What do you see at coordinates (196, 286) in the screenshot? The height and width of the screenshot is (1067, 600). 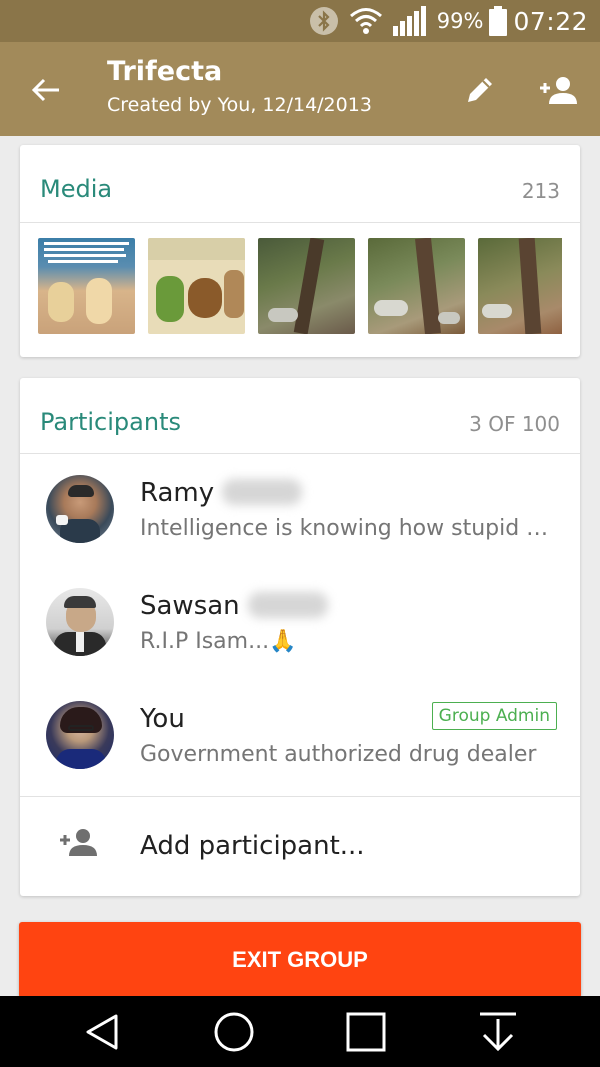 I see `media-thumbnail-cartoon` at bounding box center [196, 286].